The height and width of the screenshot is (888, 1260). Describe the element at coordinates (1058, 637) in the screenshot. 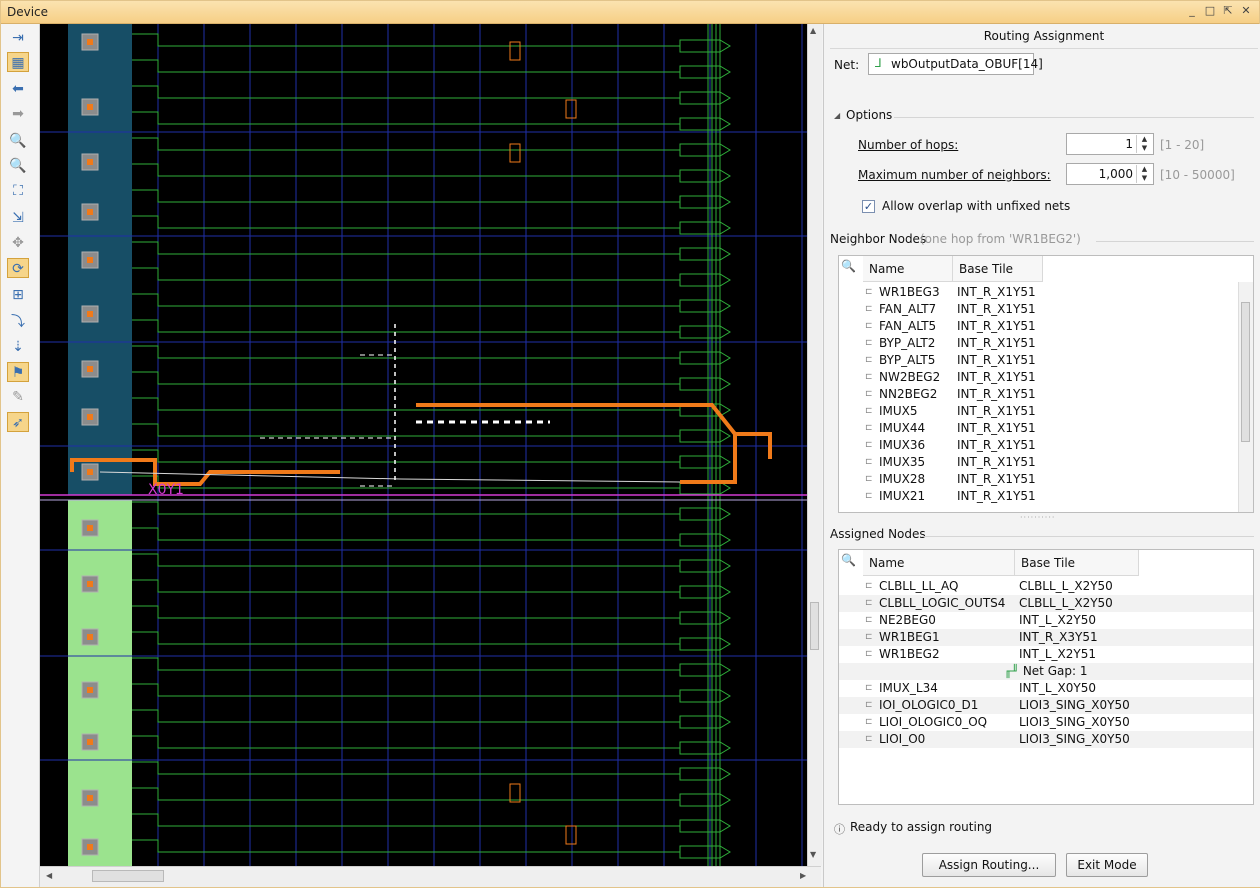

I see `node-base-tile: INT_R_X3Y51` at that location.